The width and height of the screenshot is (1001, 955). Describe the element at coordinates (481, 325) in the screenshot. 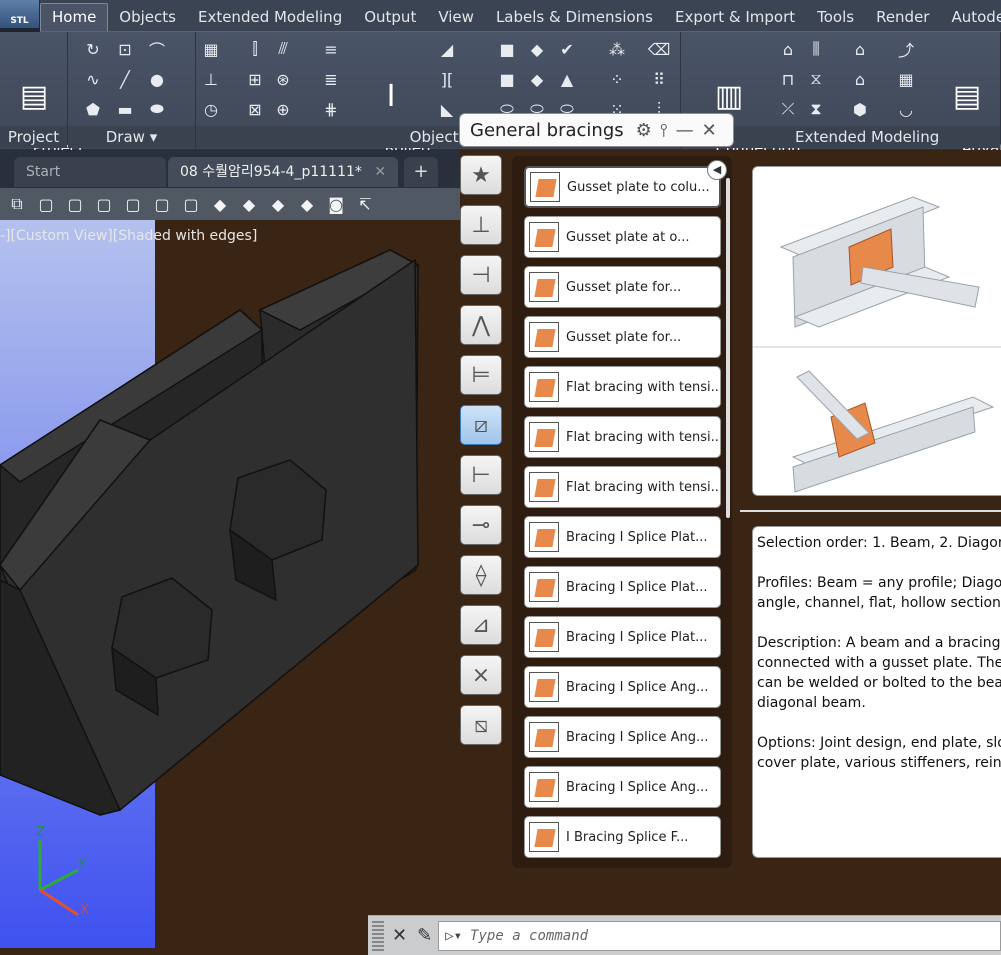

I see `apex-icon: ⋀` at that location.